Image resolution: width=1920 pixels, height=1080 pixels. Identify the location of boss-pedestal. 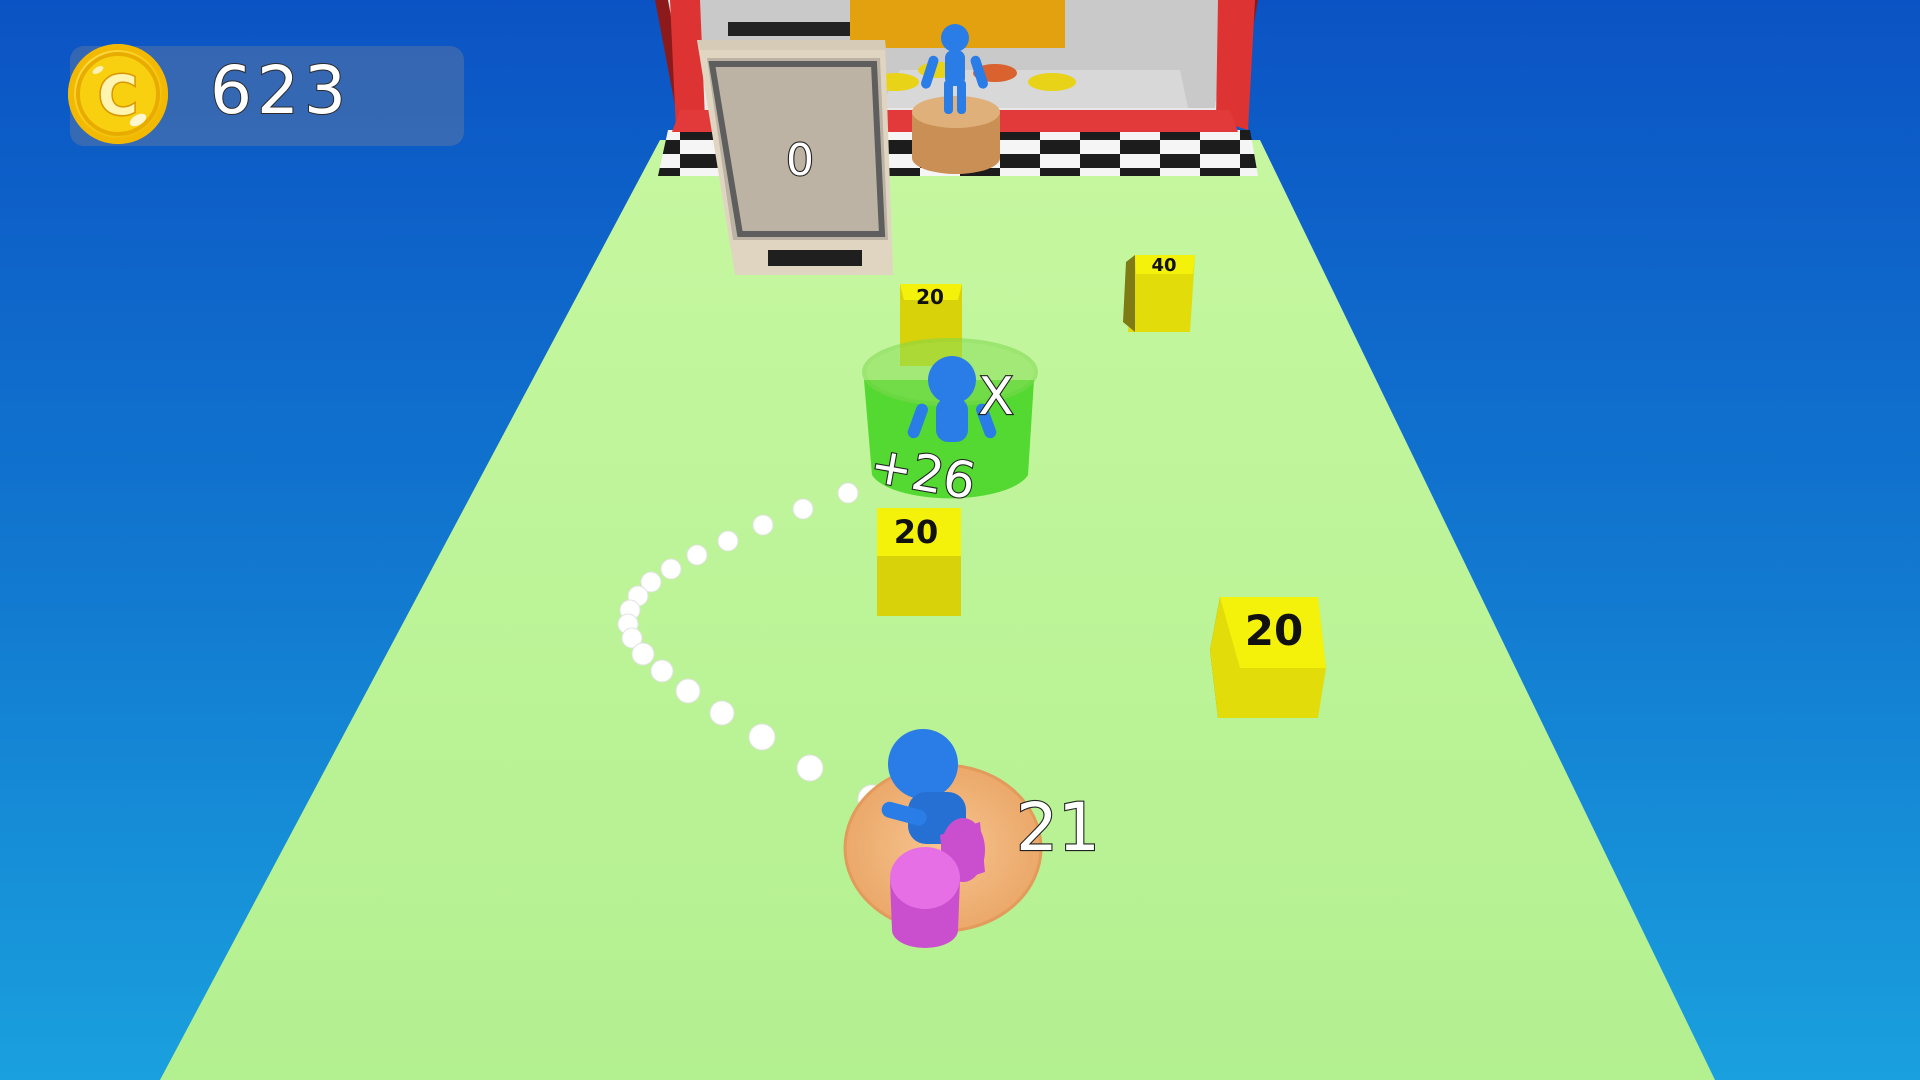
(956, 135).